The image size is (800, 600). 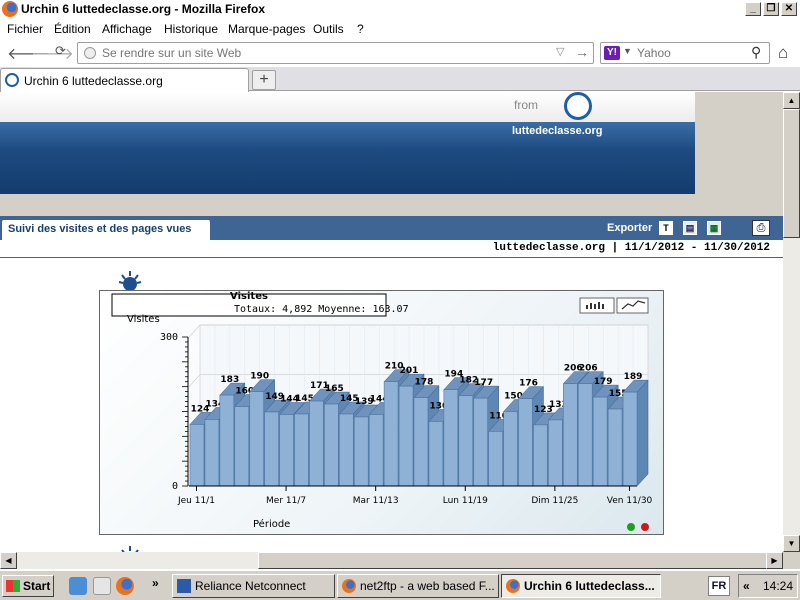 I want to click on x-tick-label: Ven 11/30, so click(x=630, y=501).